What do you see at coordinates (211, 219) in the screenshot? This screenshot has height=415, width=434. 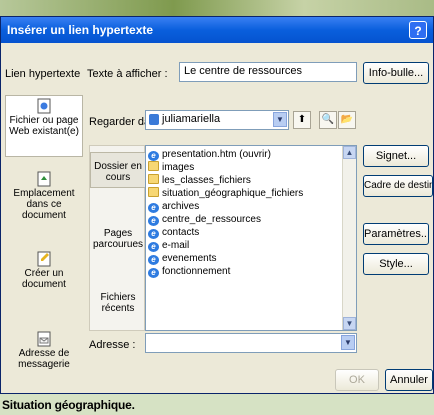 I see `file-name: centre_de_ressources` at bounding box center [211, 219].